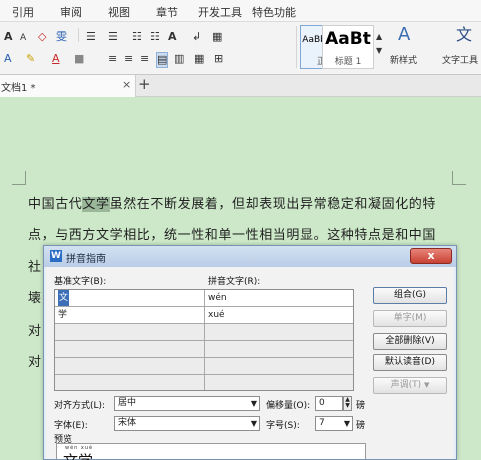 This screenshot has height=460, width=481. I want to click on ruby-text-field: wén, so click(279, 298).